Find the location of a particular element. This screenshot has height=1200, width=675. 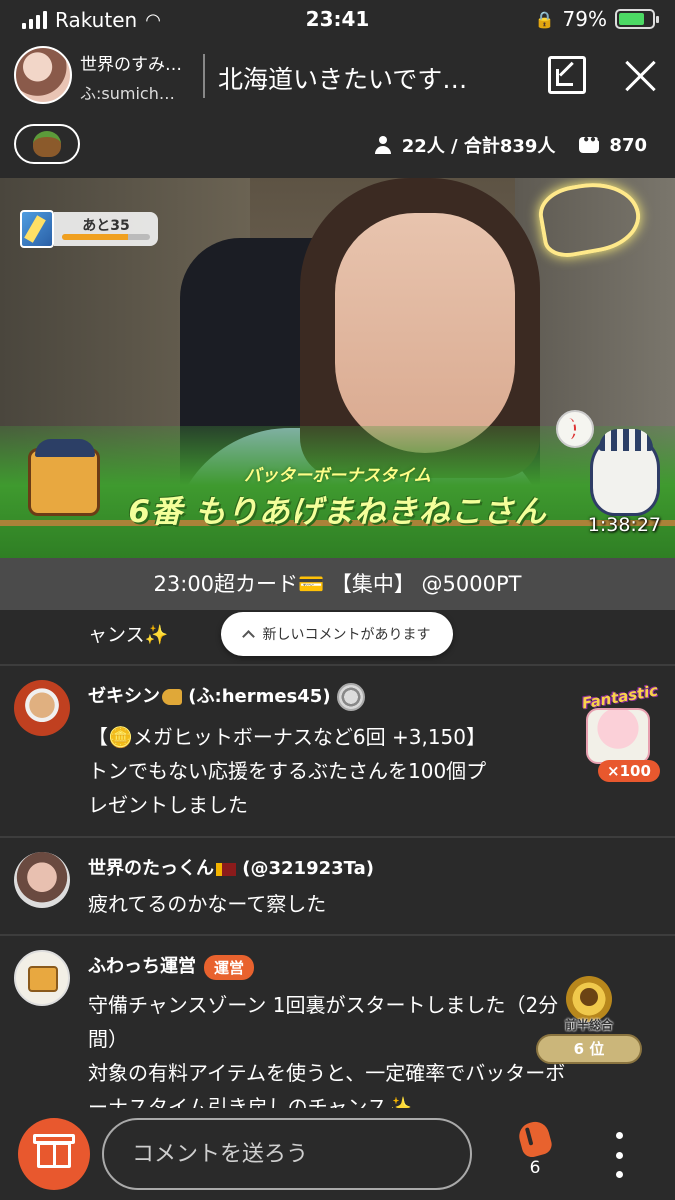

host-avatar is located at coordinates (43, 75).